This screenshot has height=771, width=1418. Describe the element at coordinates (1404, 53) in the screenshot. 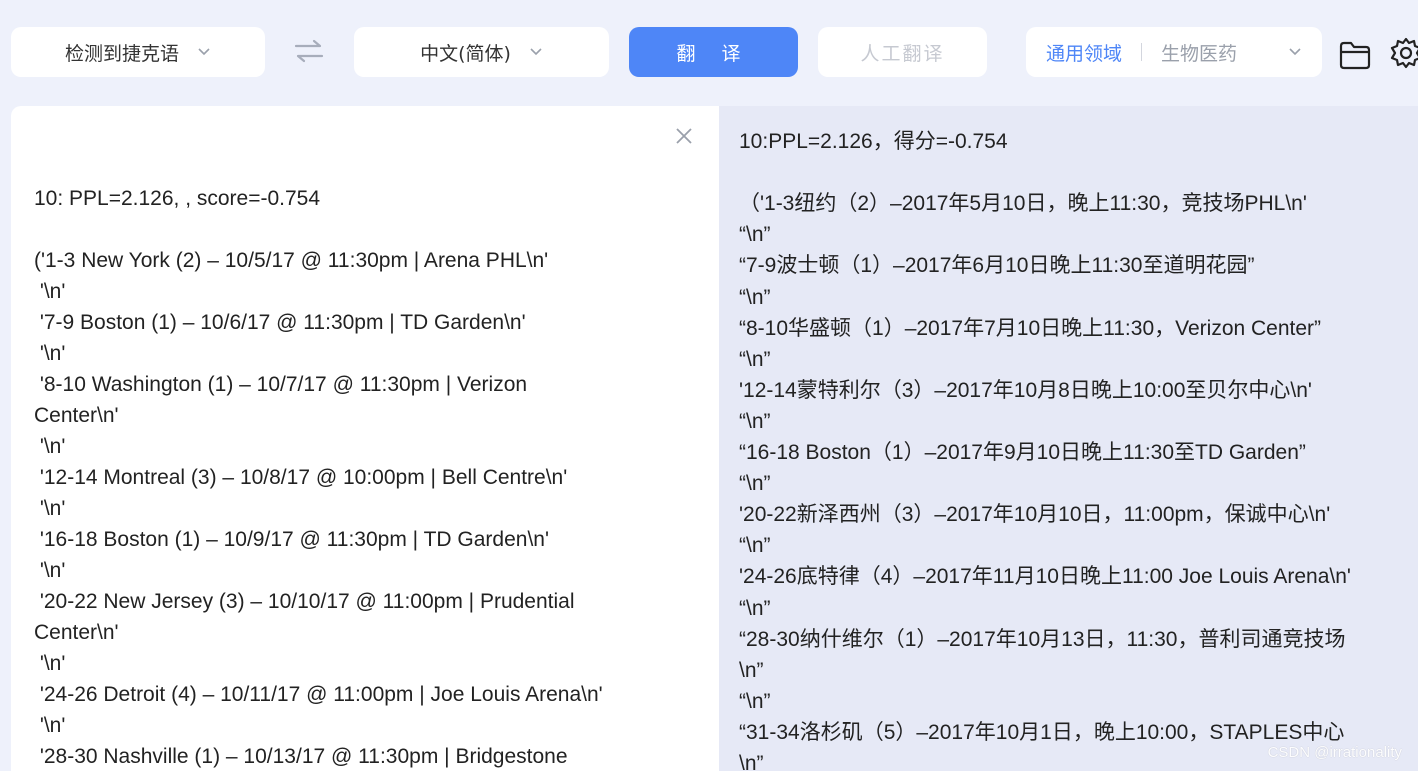

I see `gear-icon` at that location.